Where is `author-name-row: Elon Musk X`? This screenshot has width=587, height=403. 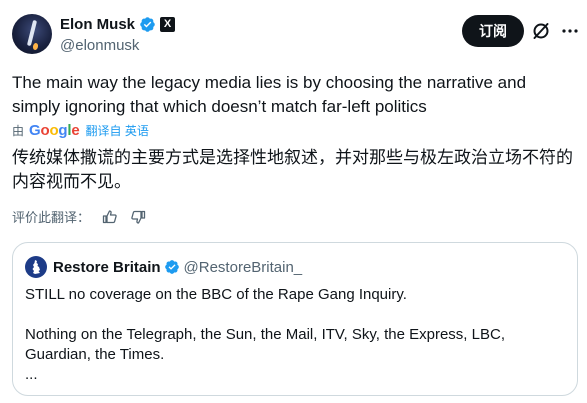 author-name-row: Elon Musk X is located at coordinates (118, 24).